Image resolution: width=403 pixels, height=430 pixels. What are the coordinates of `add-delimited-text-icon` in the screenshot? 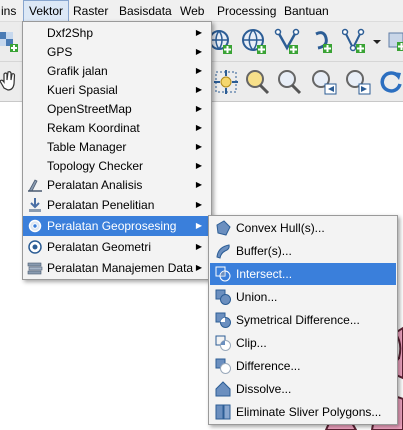 It's located at (324, 42).